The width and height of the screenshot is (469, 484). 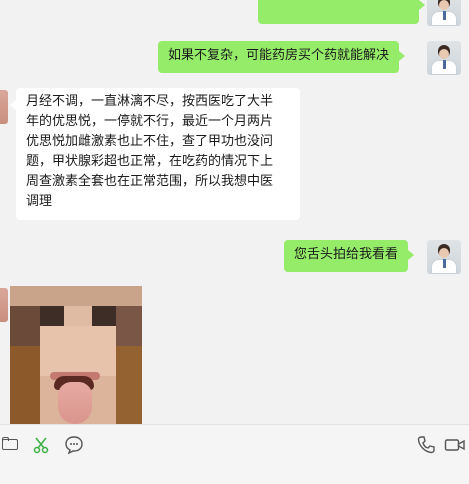 I want to click on message-line: 月经不调，一直淋漓不尽，按西医吃了大半, so click(x=150, y=101).